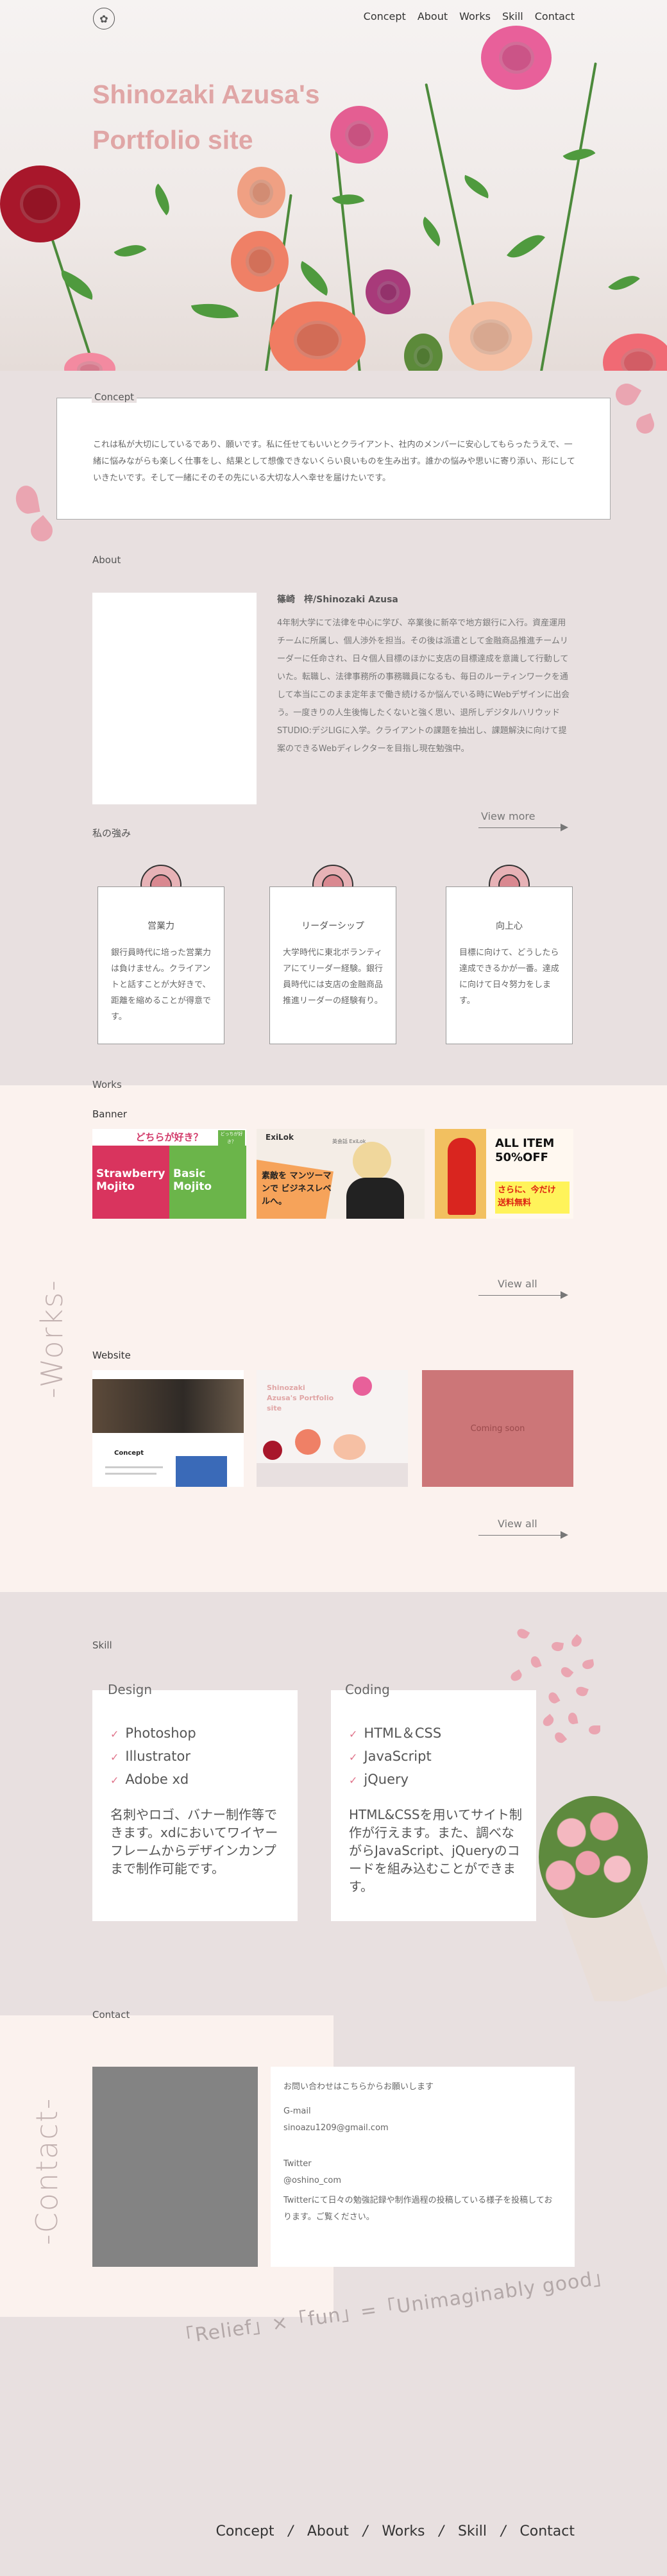 The height and width of the screenshot is (2576, 667). I want to click on contact-image, so click(175, 2167).